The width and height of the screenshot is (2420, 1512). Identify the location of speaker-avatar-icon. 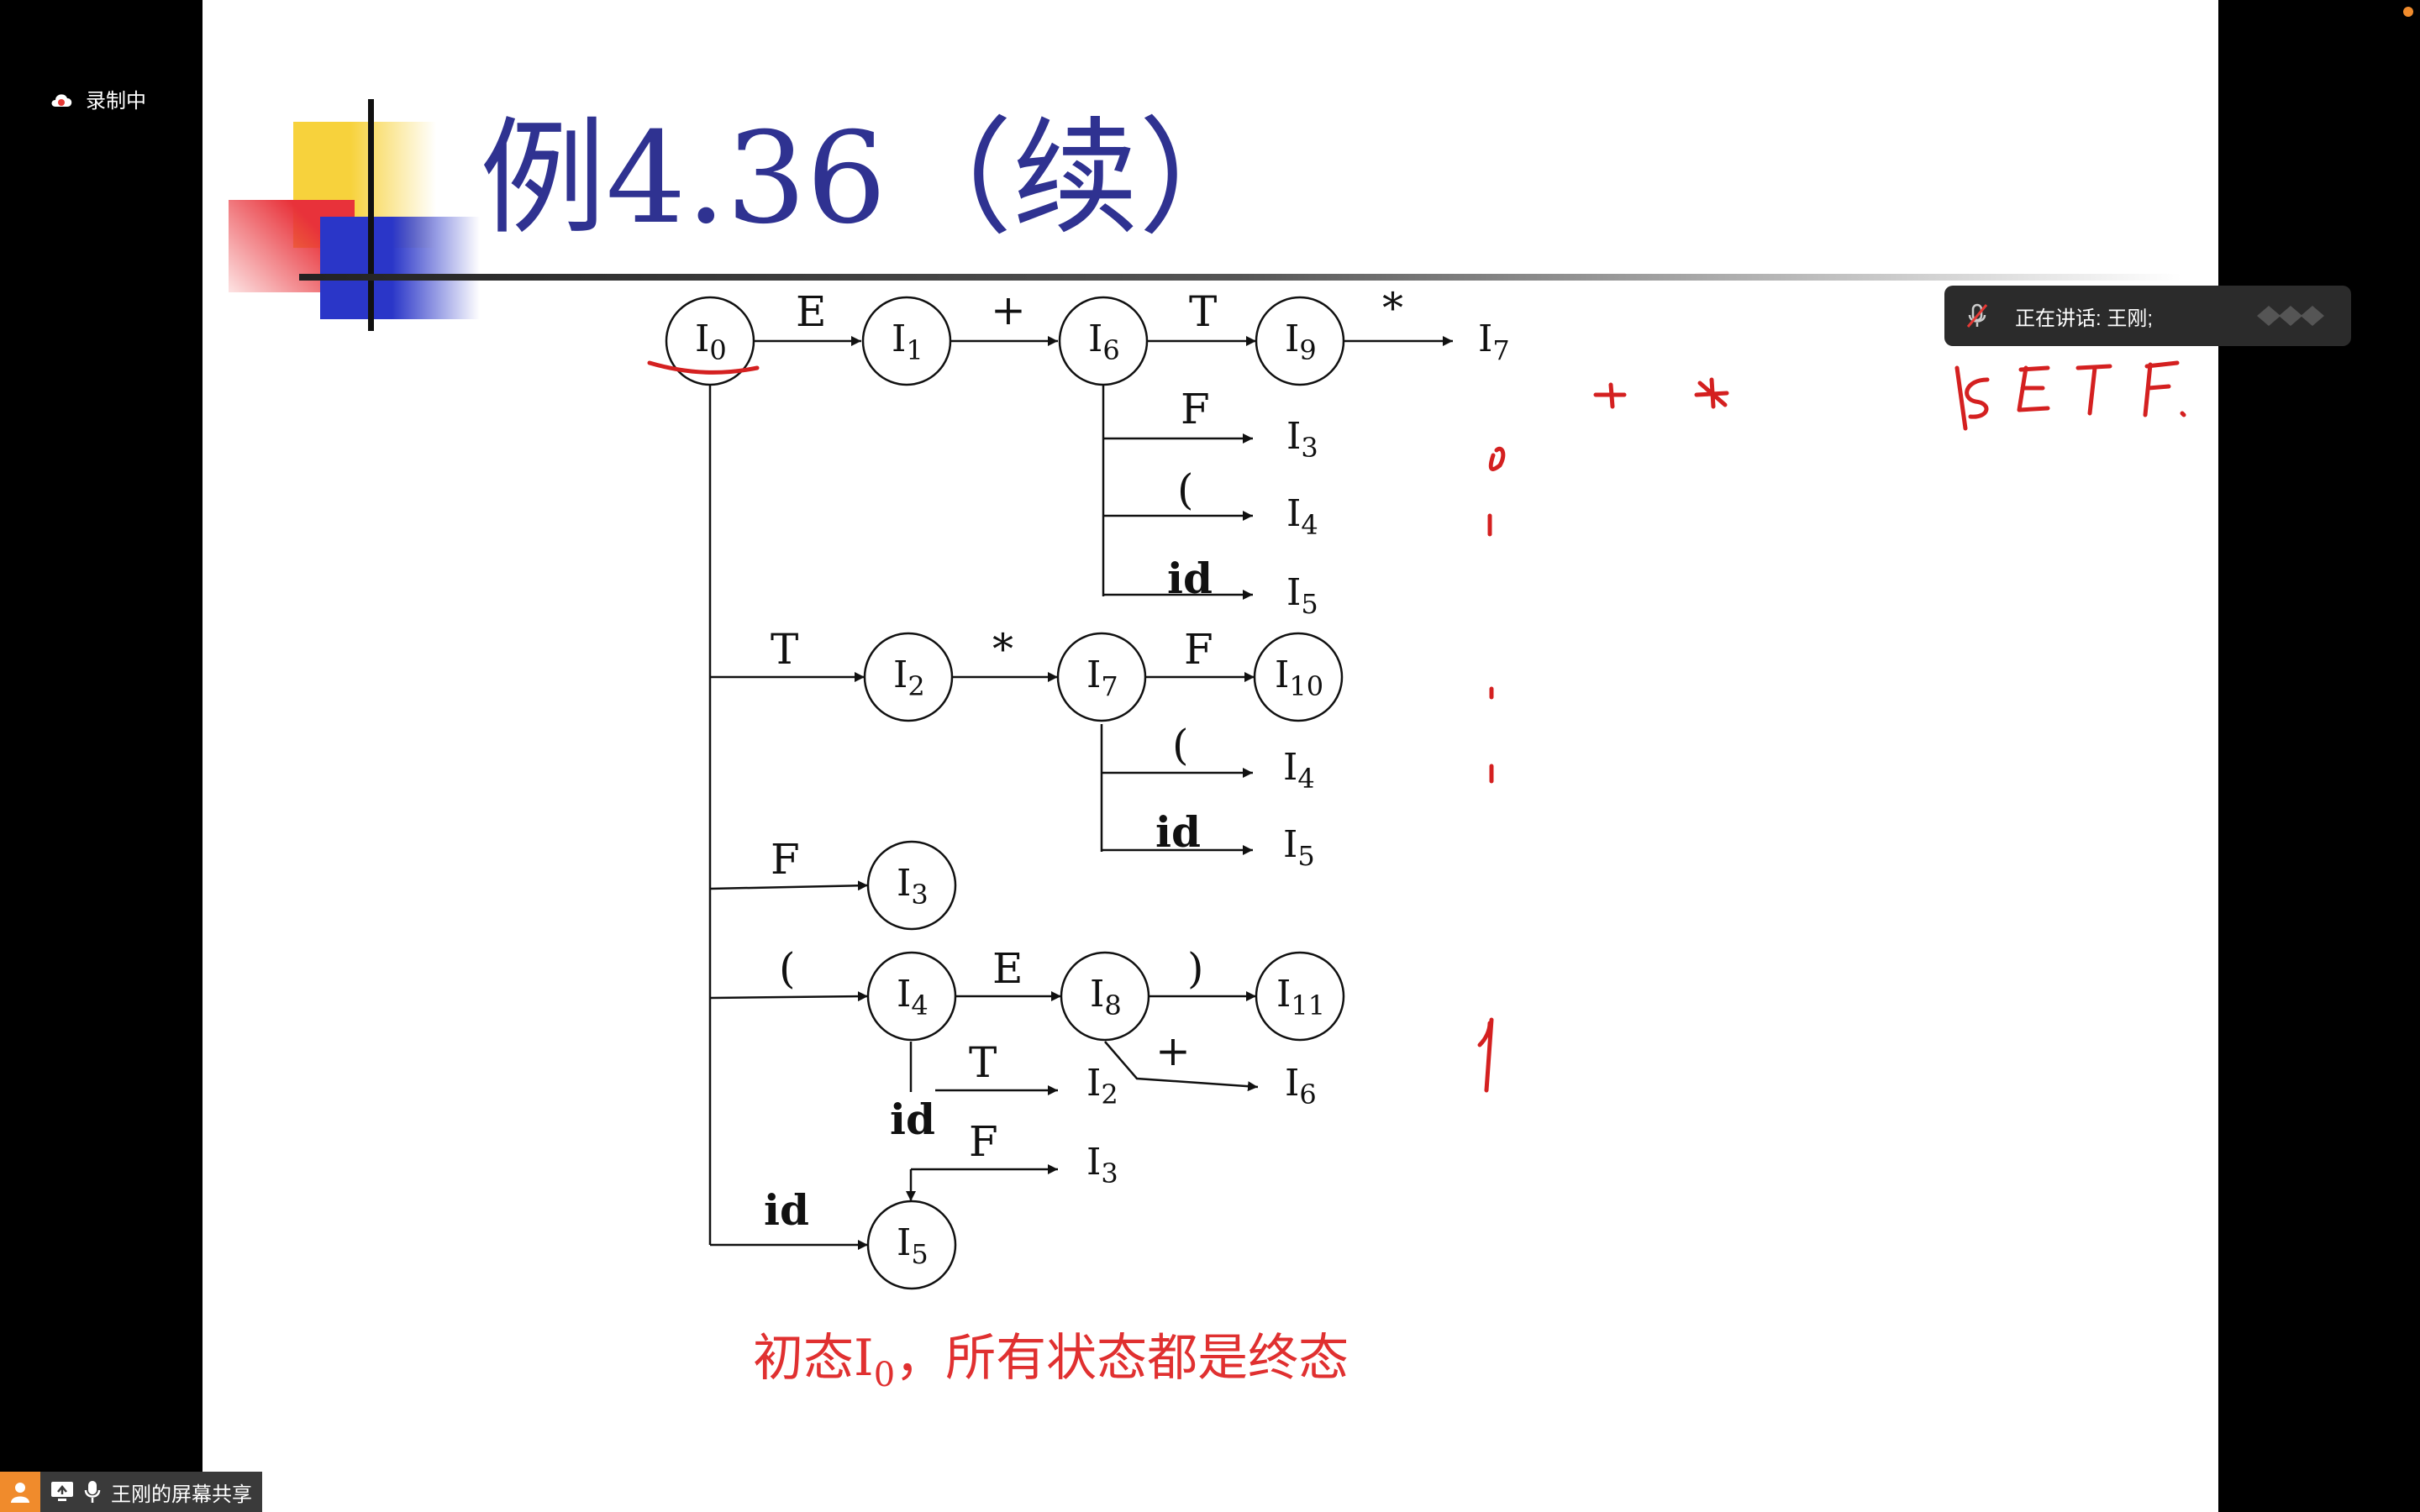
(2290, 316).